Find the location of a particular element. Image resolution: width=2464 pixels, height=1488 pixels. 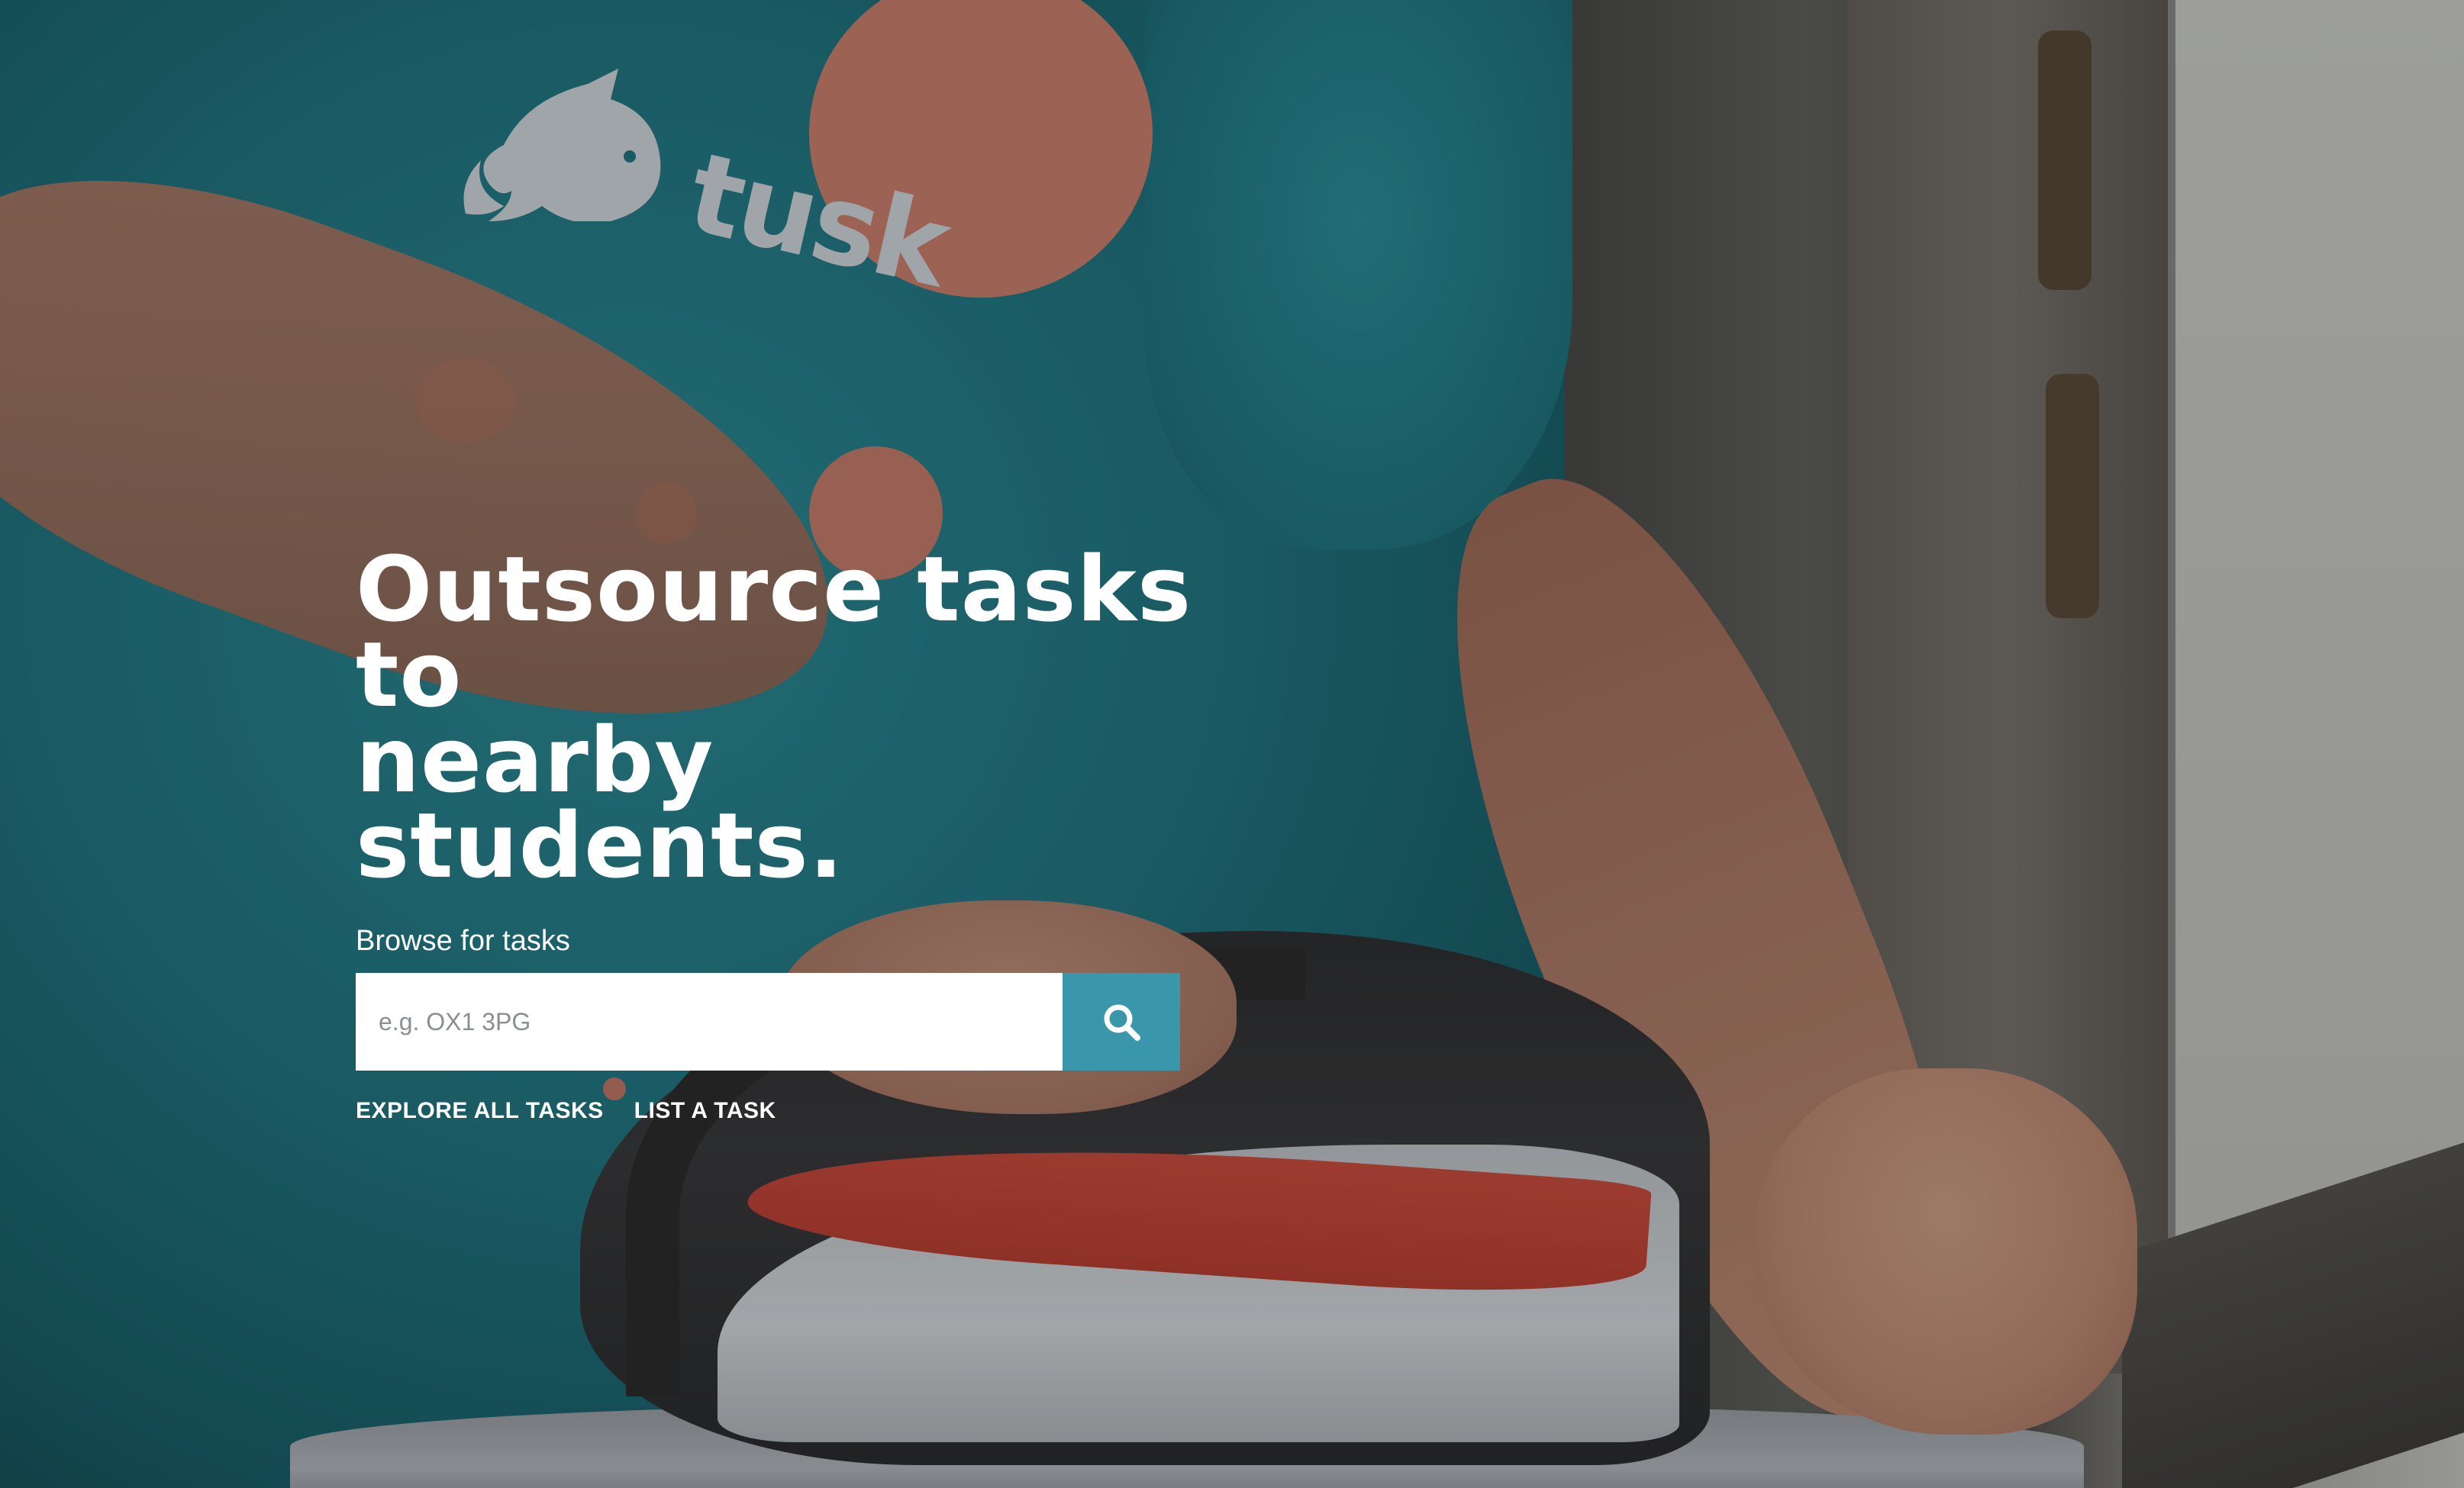

search-icon is located at coordinates (1122, 1022).